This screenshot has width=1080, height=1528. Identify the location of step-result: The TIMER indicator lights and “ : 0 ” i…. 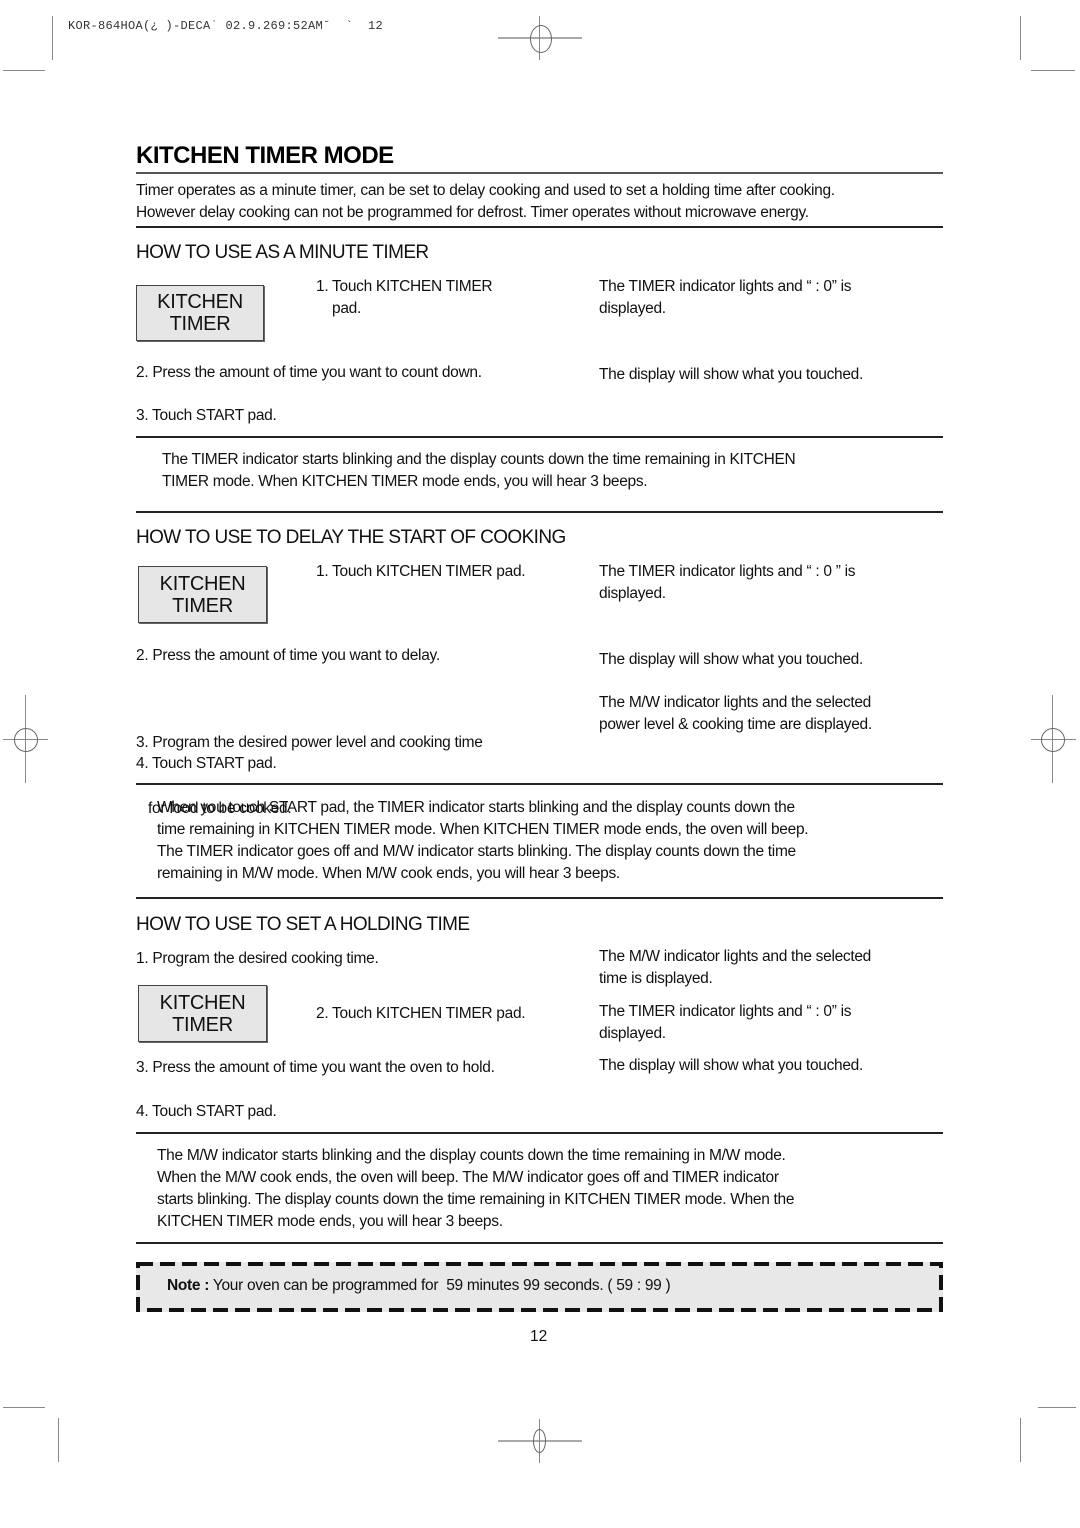
(727, 582).